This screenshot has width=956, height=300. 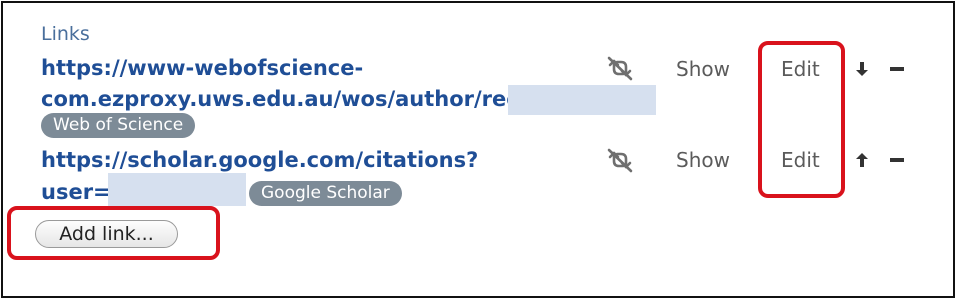 I want to click on link-url-google-scholar-line2: user=, so click(x=76, y=192).